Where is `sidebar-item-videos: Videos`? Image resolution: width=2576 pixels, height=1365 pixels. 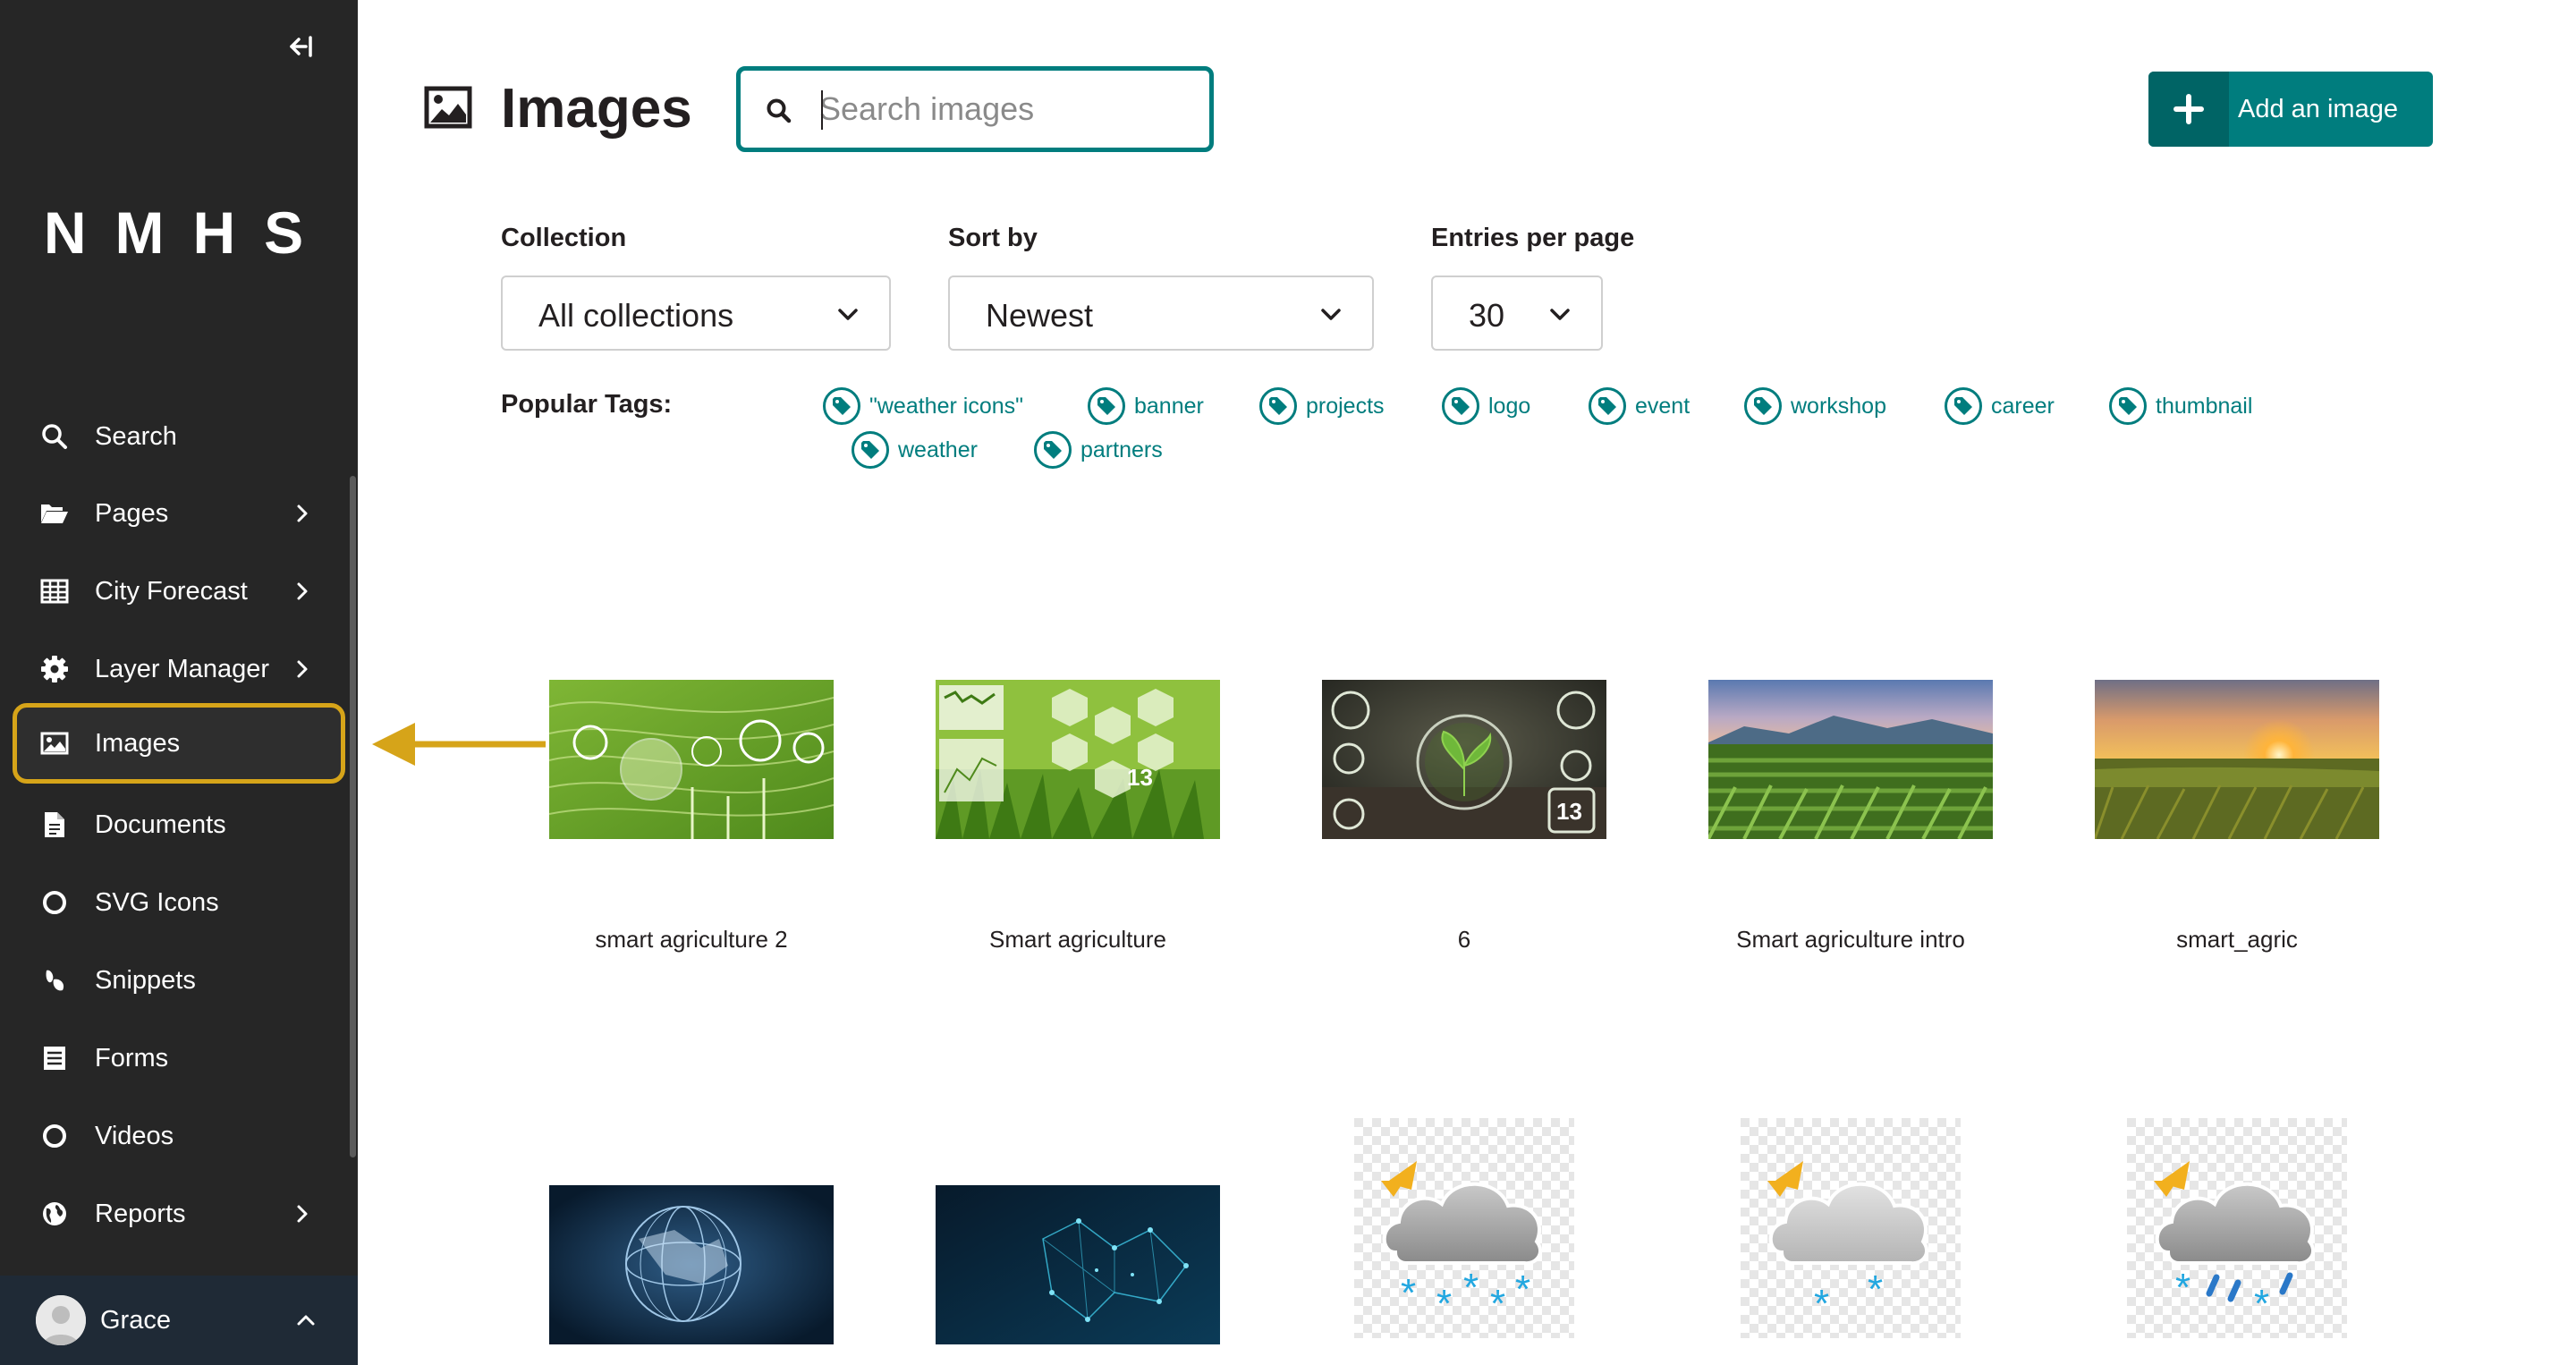 sidebar-item-videos: Videos is located at coordinates (179, 1136).